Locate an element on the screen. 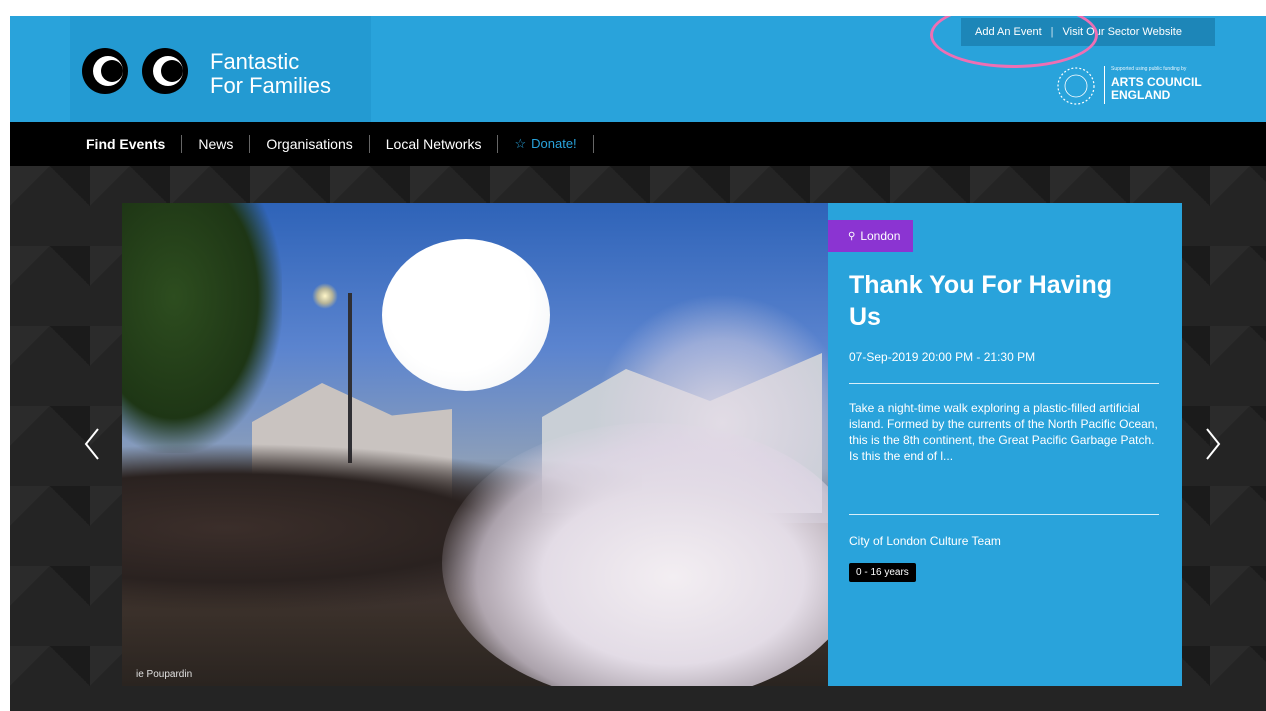  nav-news: News is located at coordinates (215, 144).